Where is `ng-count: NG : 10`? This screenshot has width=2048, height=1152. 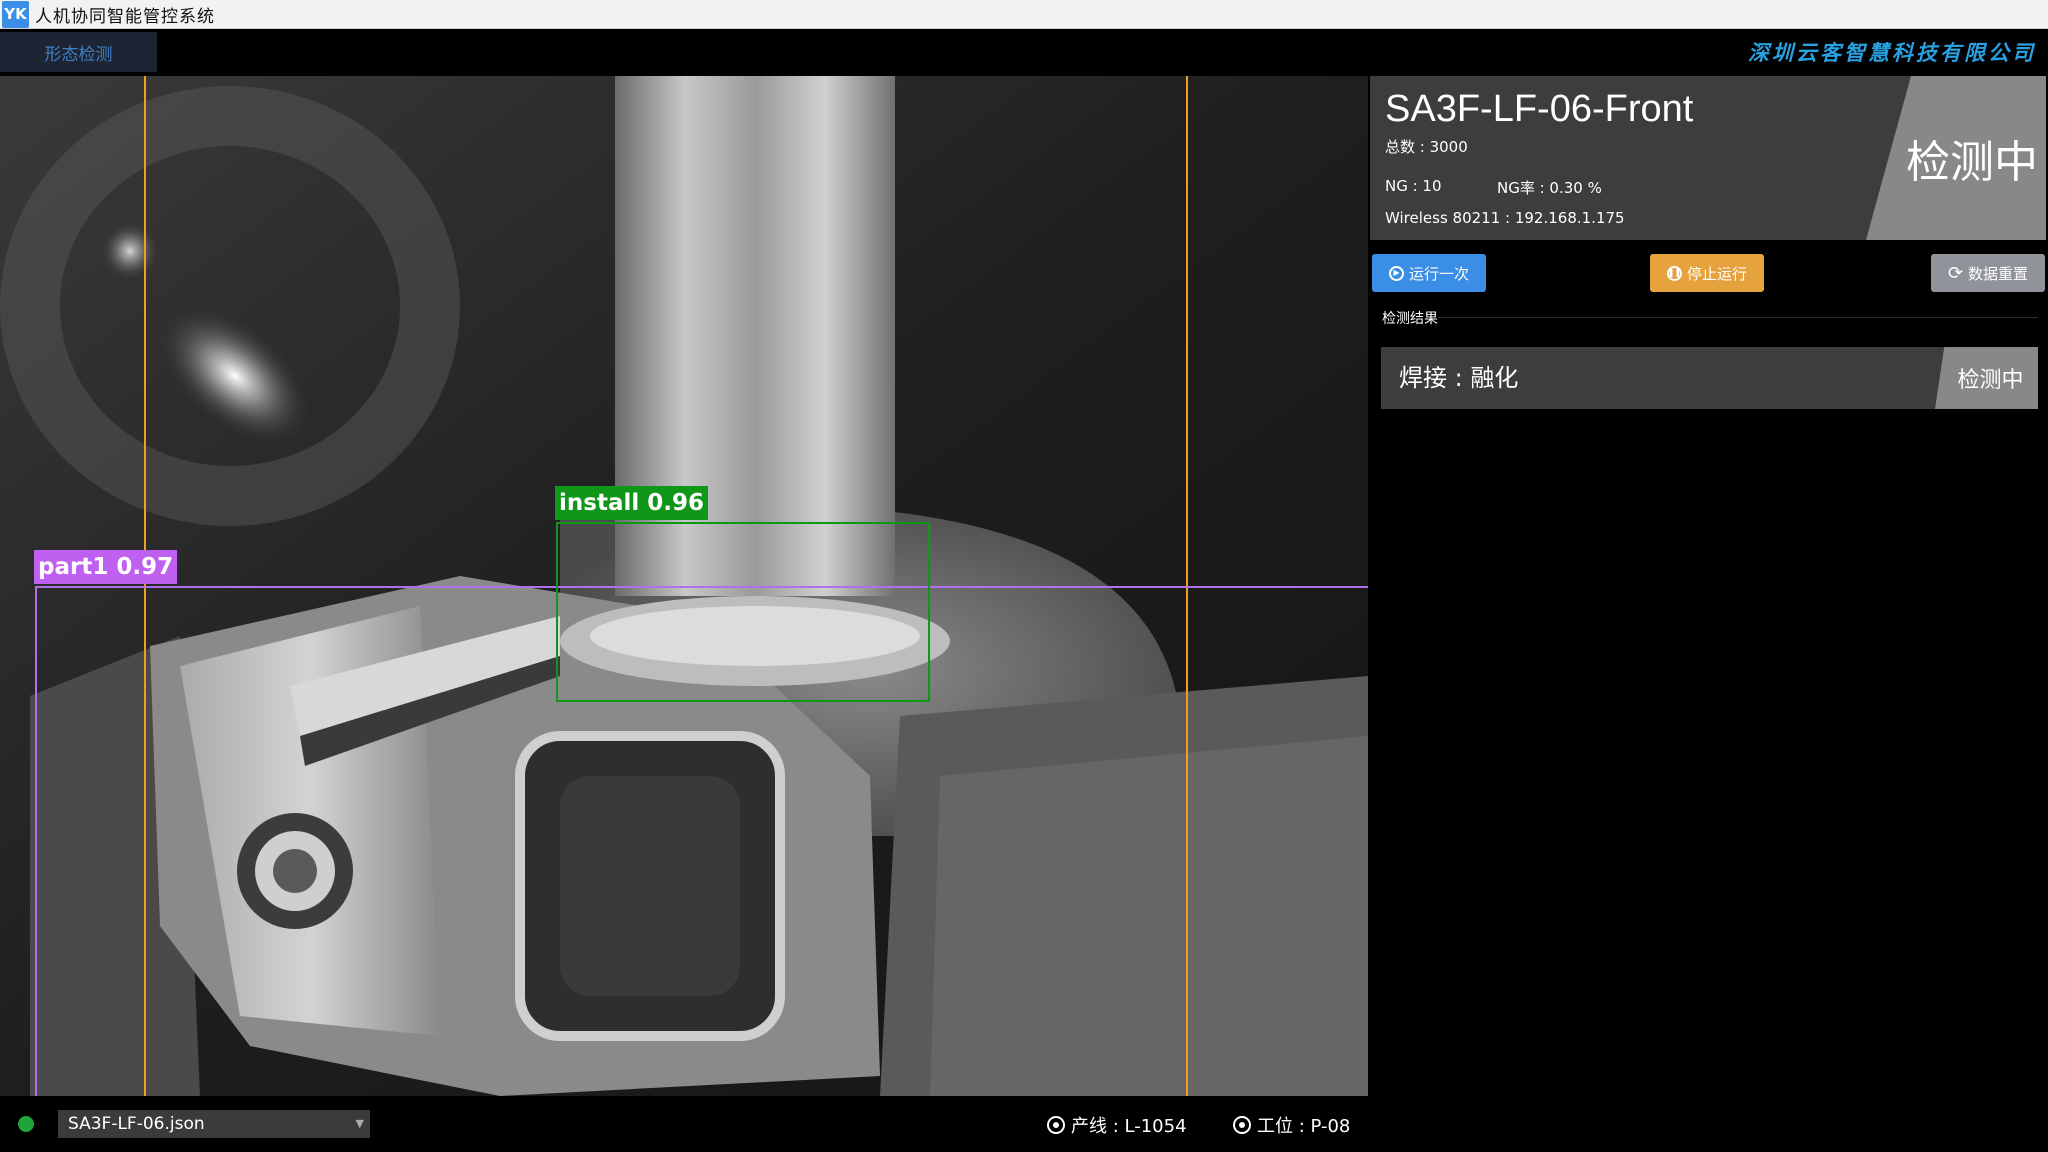
ng-count: NG : 10 is located at coordinates (1413, 186).